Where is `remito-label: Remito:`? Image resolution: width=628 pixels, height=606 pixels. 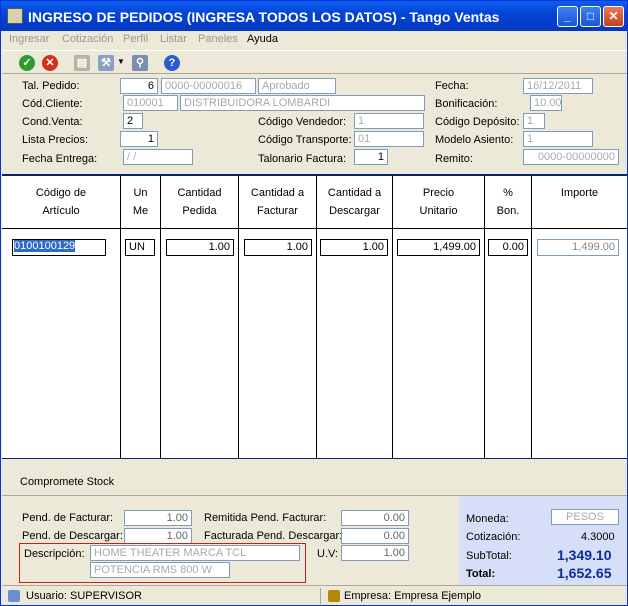
remito-label: Remito: is located at coordinates (454, 159).